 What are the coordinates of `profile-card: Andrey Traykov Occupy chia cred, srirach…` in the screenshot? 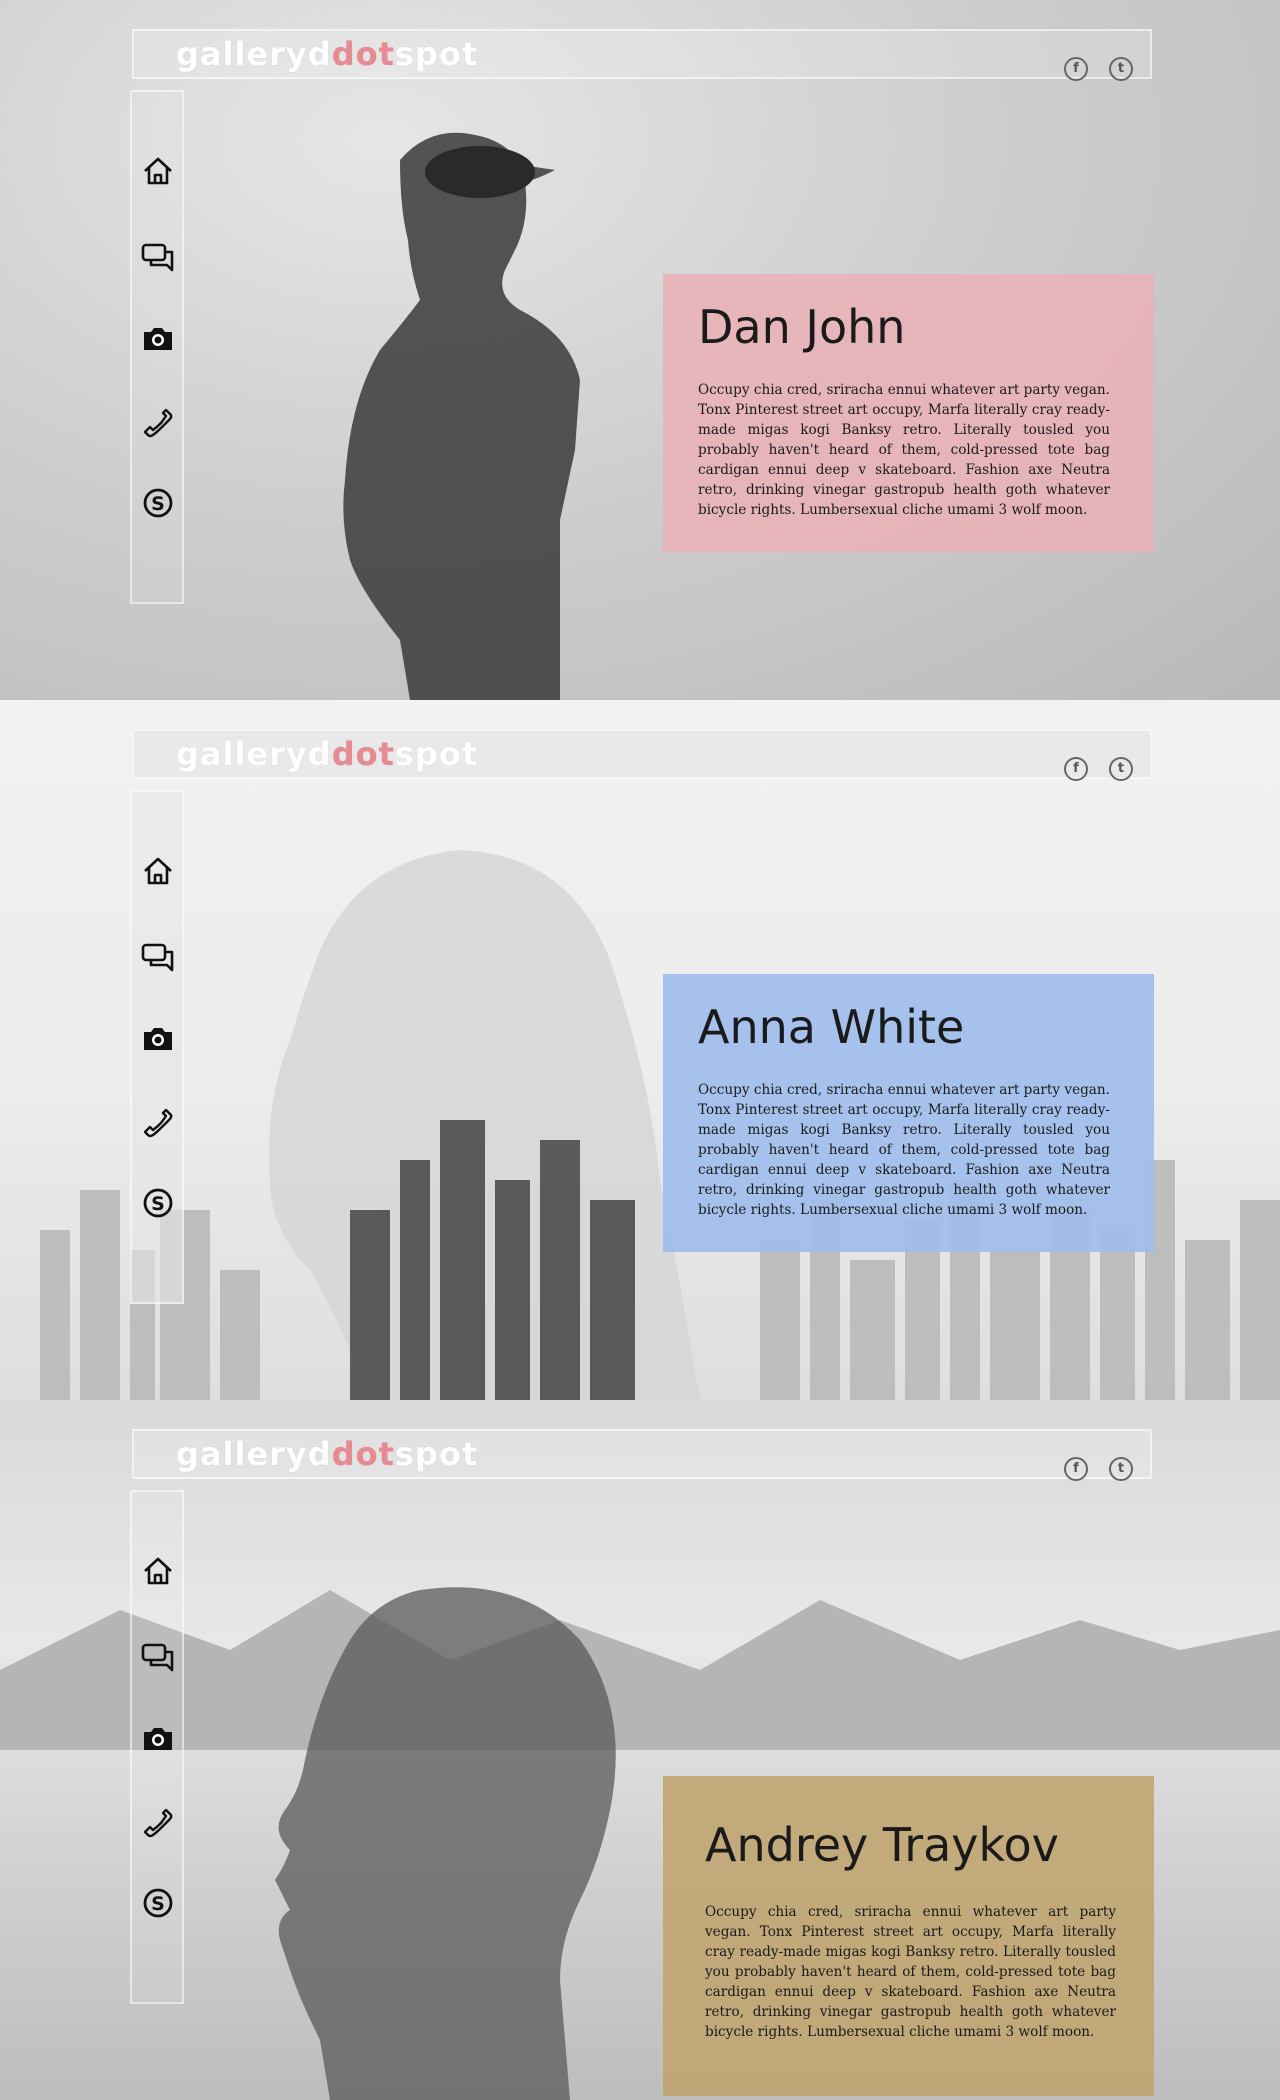 It's located at (908, 1936).